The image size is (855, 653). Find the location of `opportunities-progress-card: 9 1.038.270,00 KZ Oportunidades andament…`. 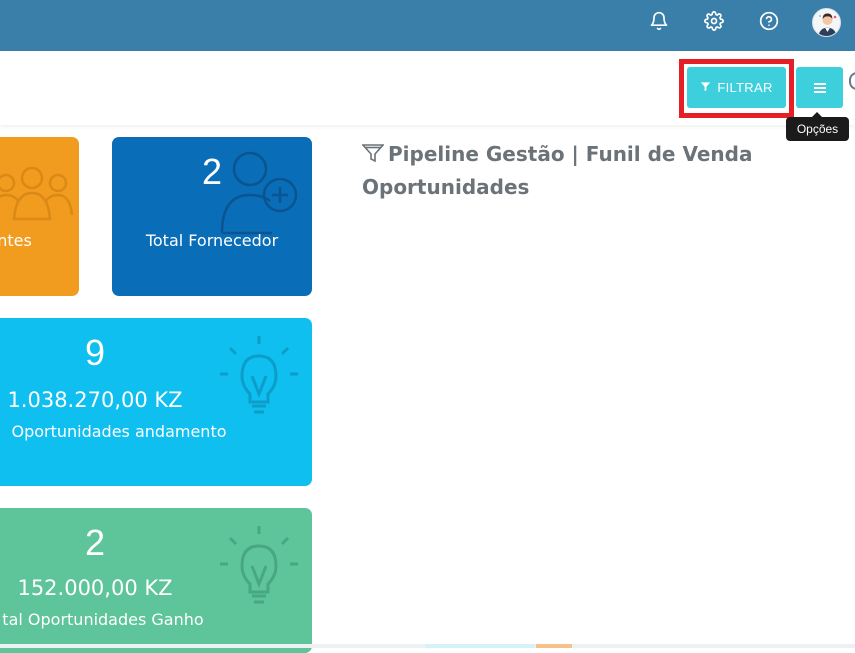

opportunities-progress-card: 9 1.038.270,00 KZ Oportunidades andament… is located at coordinates (156, 402).